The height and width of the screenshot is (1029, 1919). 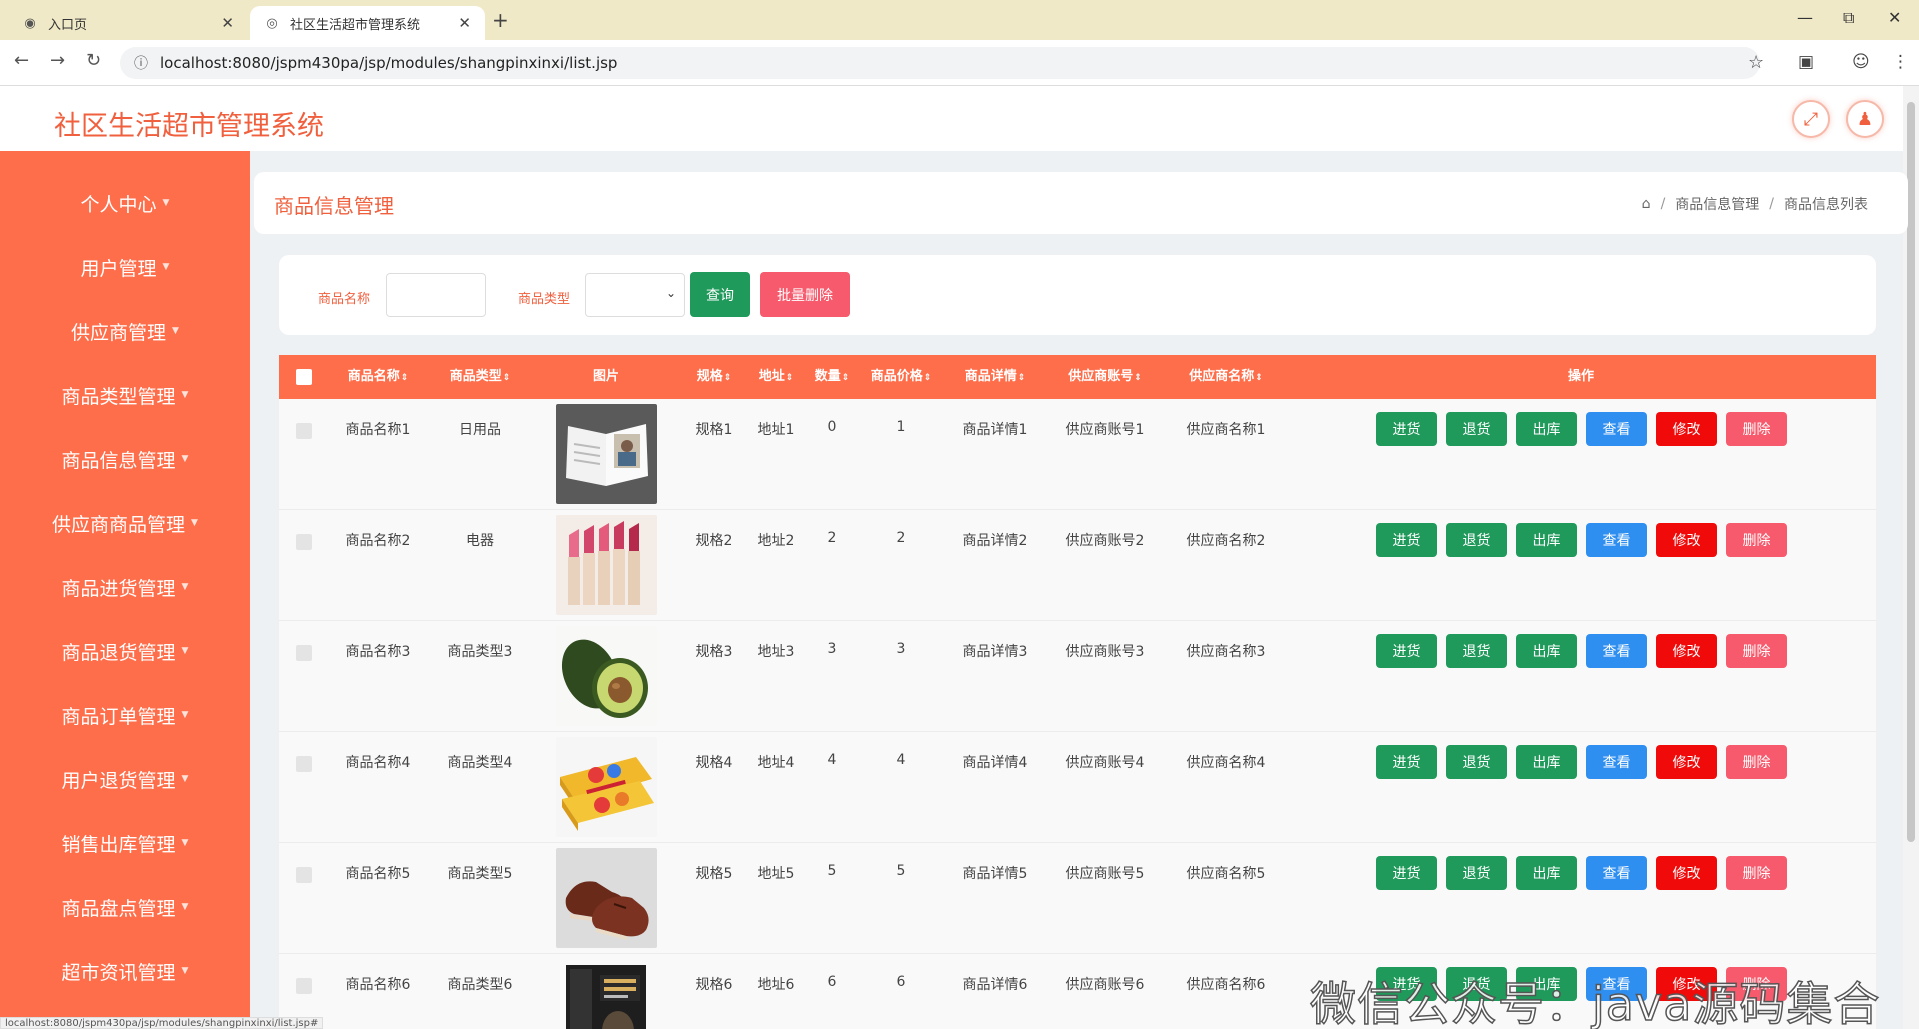 What do you see at coordinates (125, 331) in the screenshot?
I see `sidebar-item-suppliers: 供应商管理 ▼` at bounding box center [125, 331].